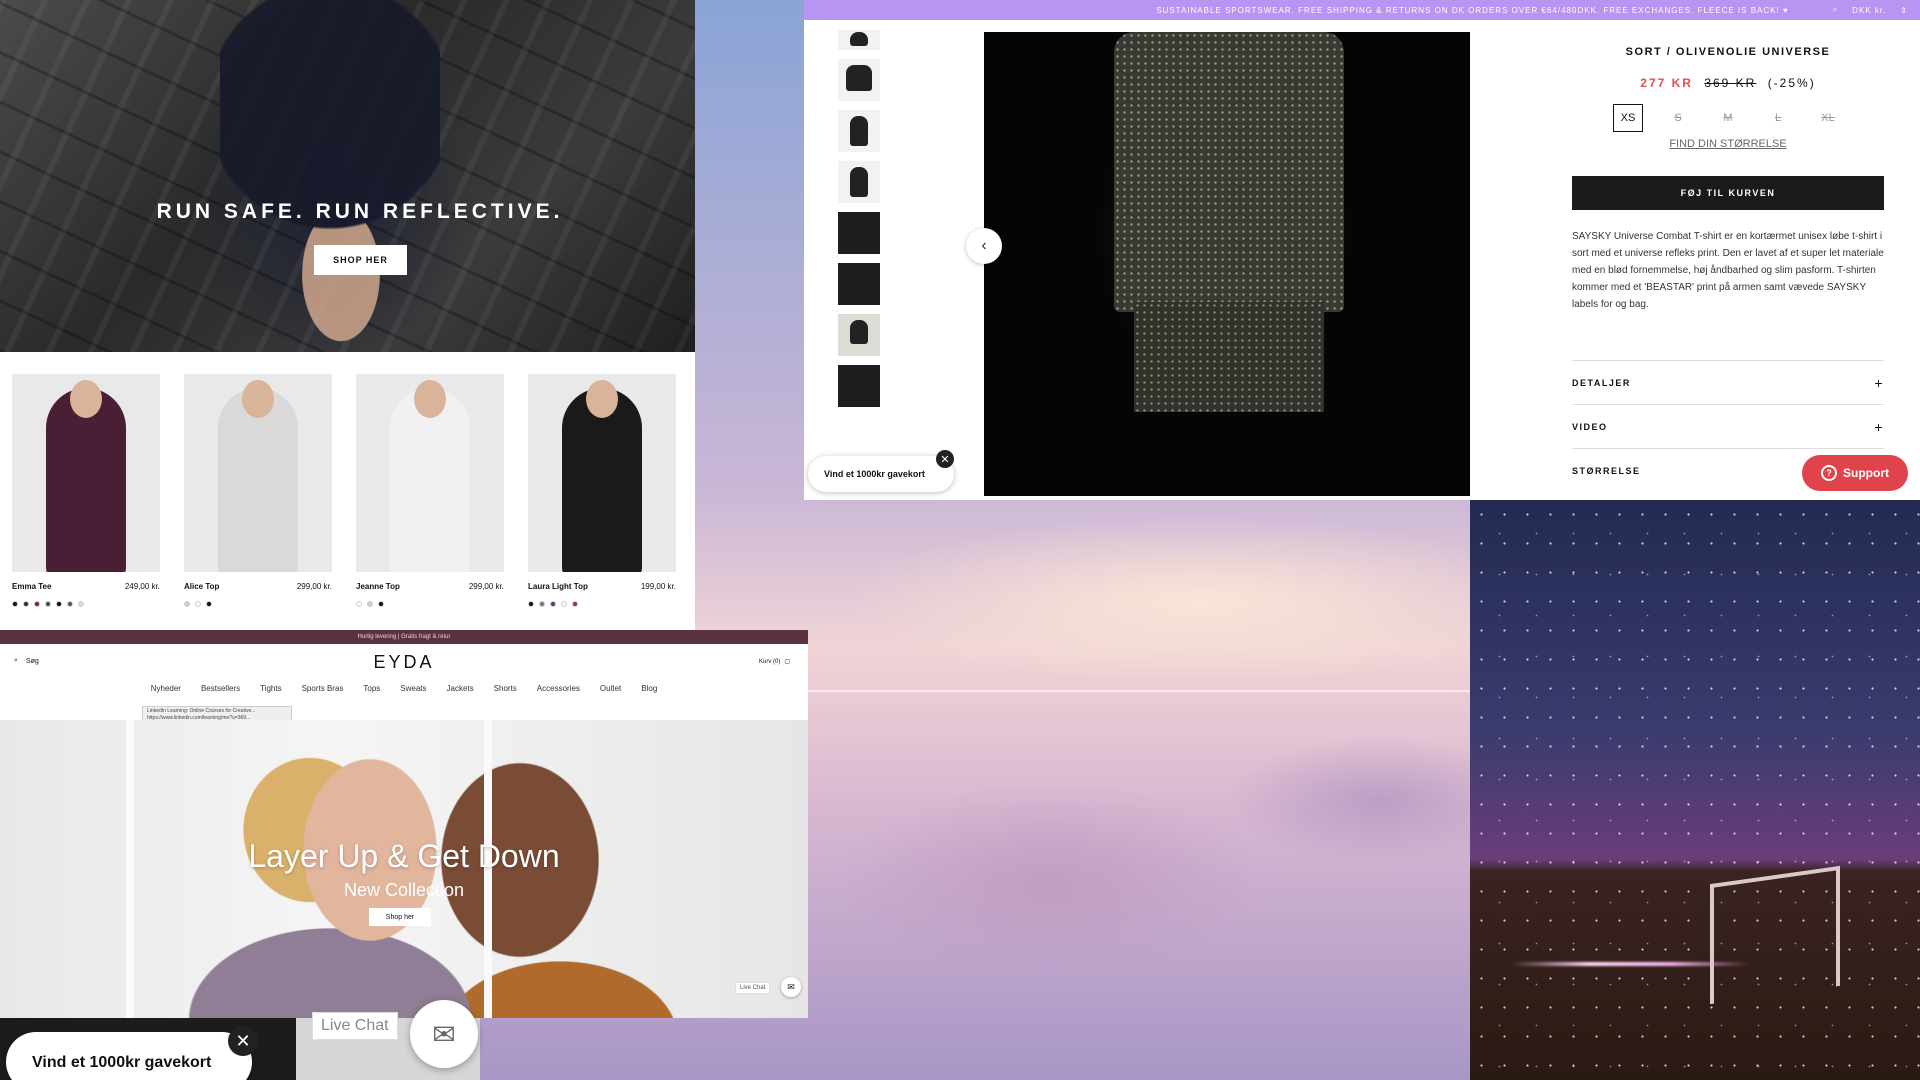 This screenshot has width=1920, height=1080. Describe the element at coordinates (558, 688) in the screenshot. I see `nav-item: Accessories` at that location.